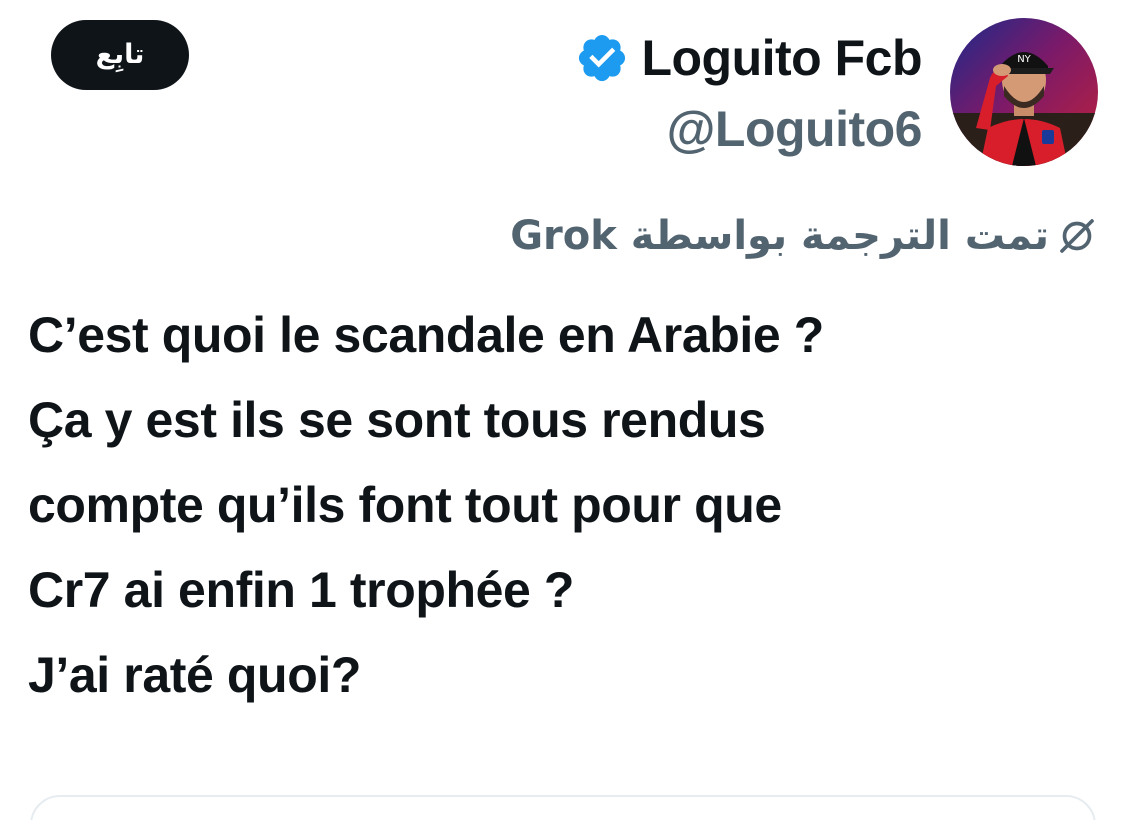 This screenshot has height=820, width=1125. I want to click on tweet-text-line: J’ai raté quoi?, so click(194, 675).